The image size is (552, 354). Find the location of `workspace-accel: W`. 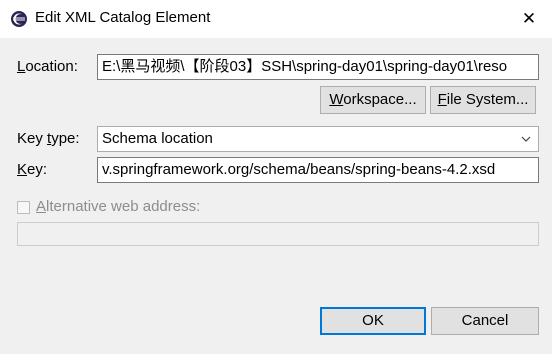

workspace-accel: W is located at coordinates (336, 99).